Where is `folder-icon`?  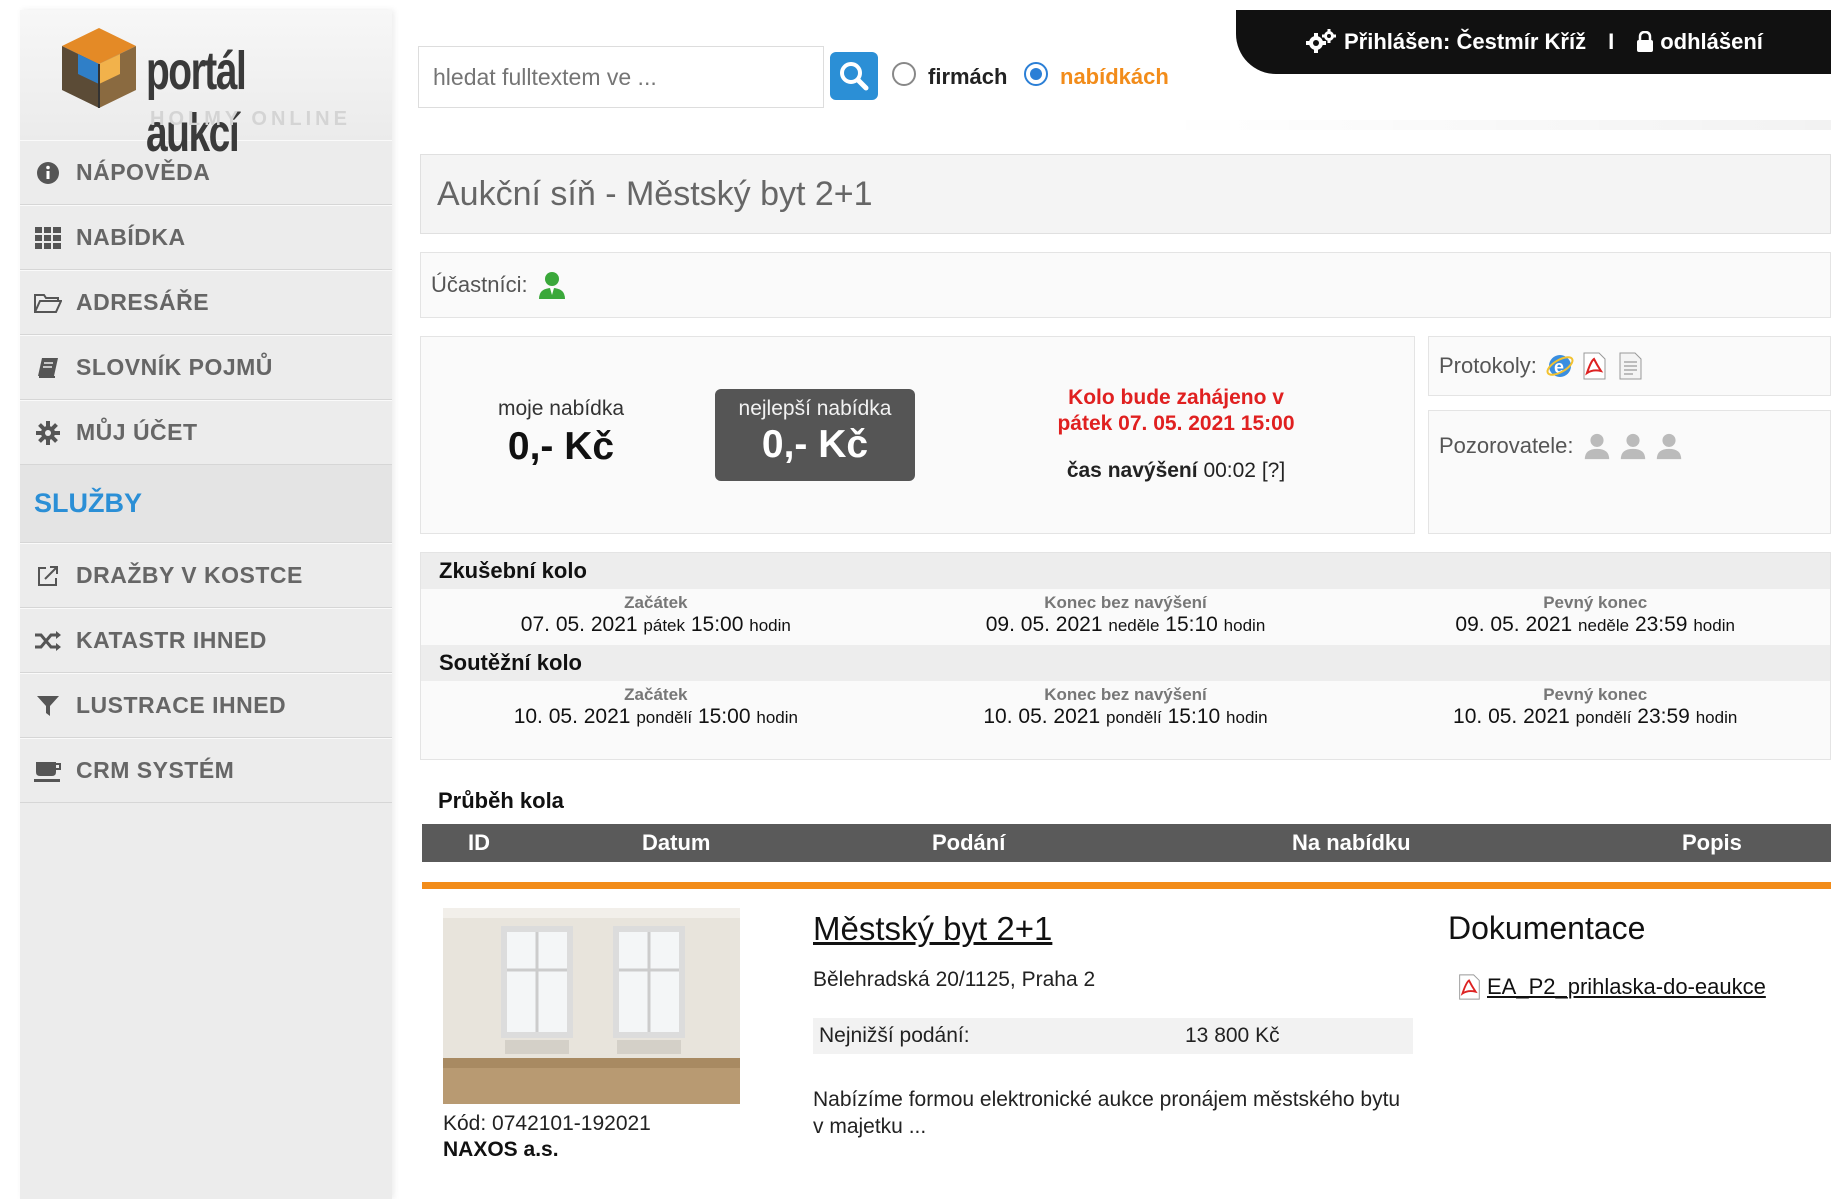
folder-icon is located at coordinates (48, 303).